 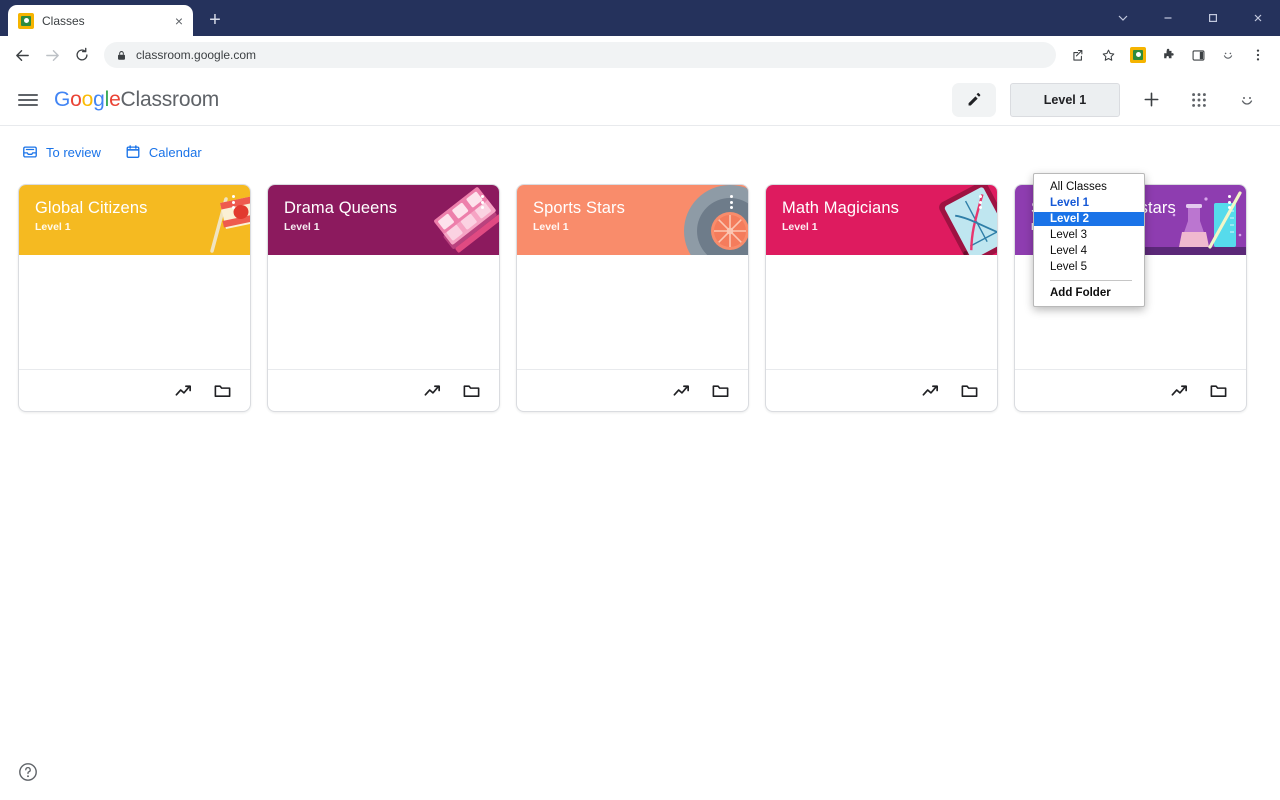 I want to click on dropdown-item-level-5: Level 5, so click(x=1089, y=267).